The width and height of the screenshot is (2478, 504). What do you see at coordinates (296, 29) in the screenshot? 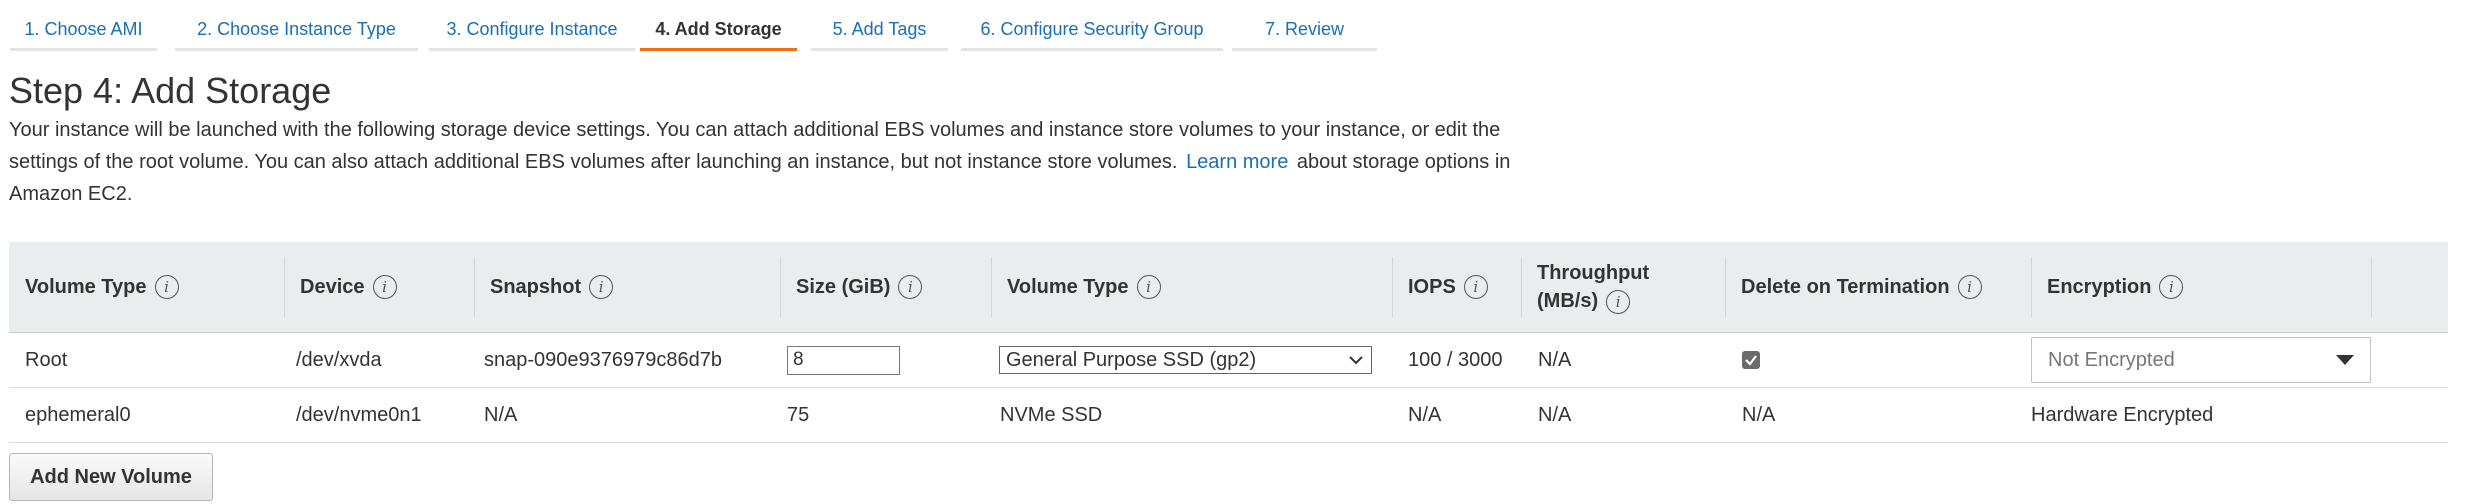
I see `tab-choose-instance-type: 2. Choose Instance Type` at bounding box center [296, 29].